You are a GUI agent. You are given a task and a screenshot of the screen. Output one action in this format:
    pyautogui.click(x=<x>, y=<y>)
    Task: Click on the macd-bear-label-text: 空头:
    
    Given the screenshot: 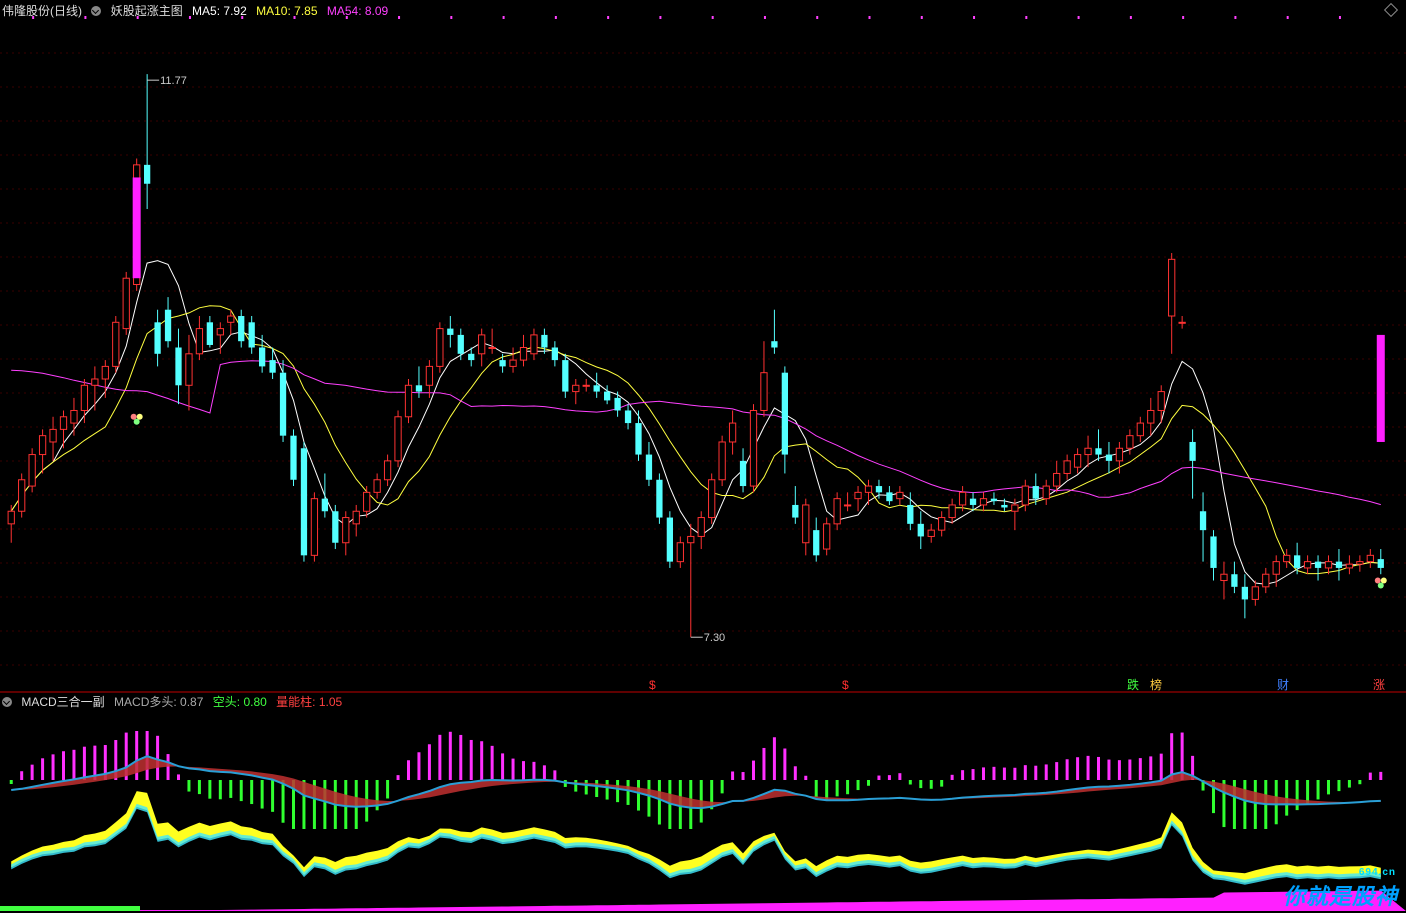 What is the action you would take?
    pyautogui.click(x=226, y=702)
    